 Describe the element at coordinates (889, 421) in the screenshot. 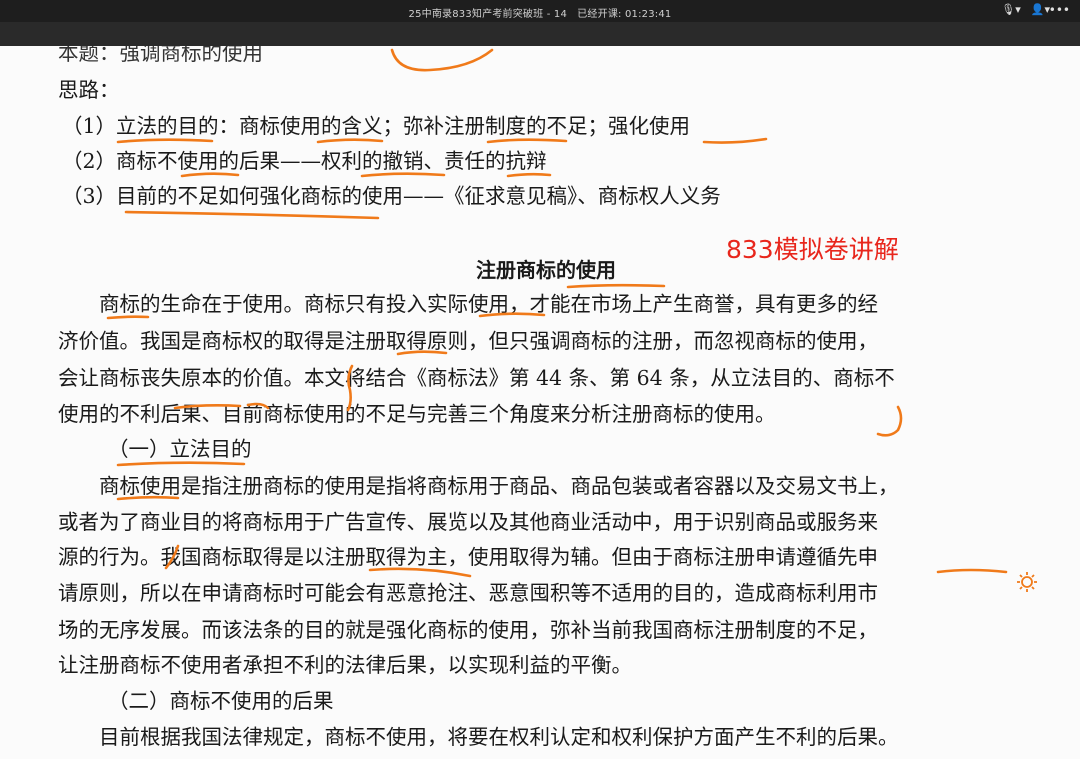

I see `ink-mark-end` at that location.